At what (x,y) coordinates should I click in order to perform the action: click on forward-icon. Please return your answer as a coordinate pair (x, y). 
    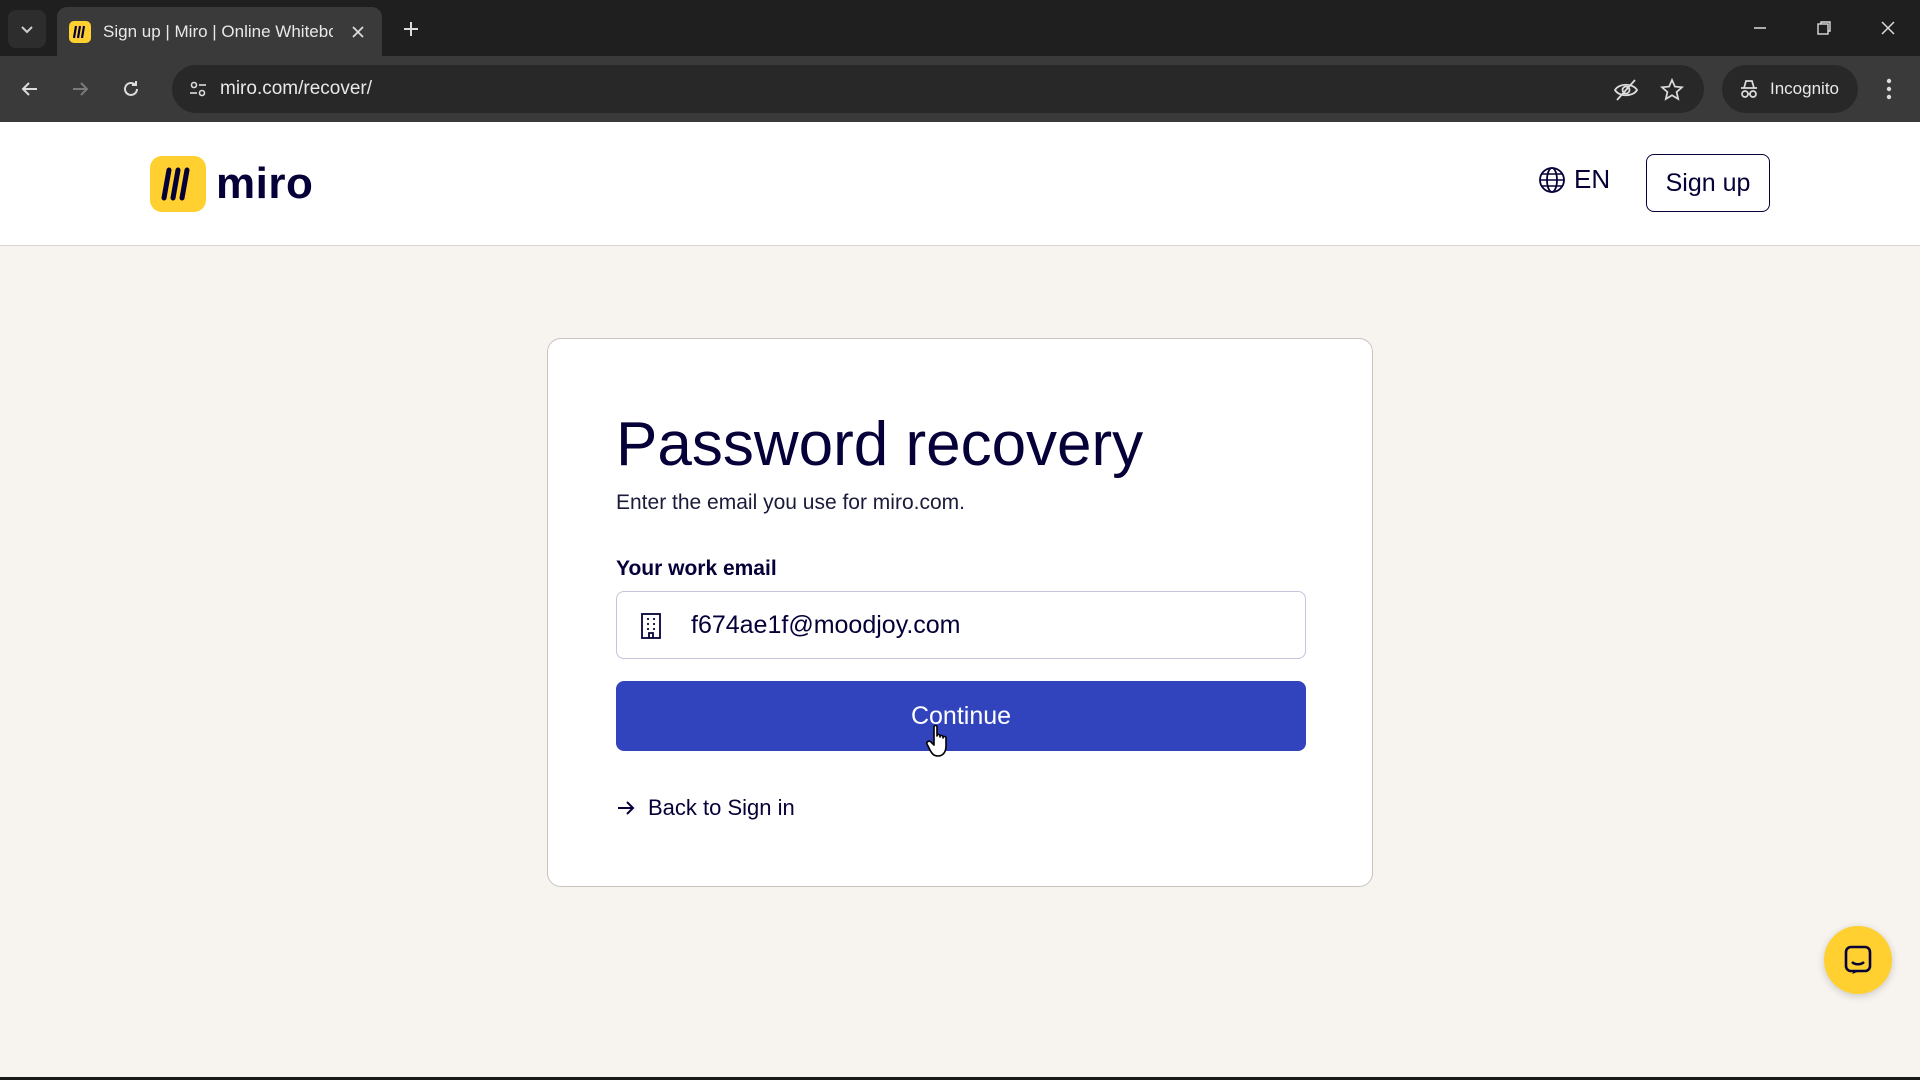
    Looking at the image, I should click on (81, 89).